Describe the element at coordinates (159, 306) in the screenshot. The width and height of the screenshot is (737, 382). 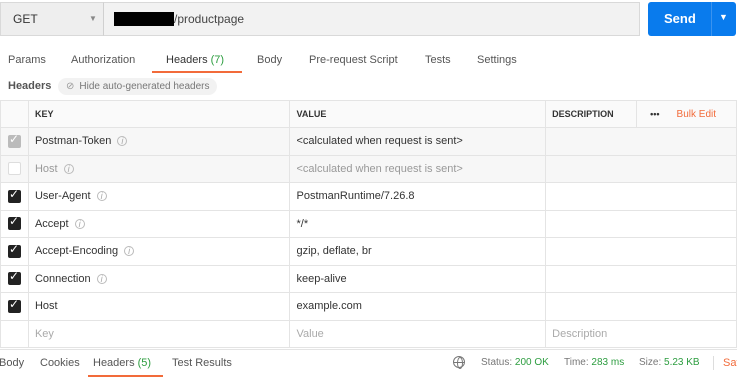
I see `row-key: Host` at that location.